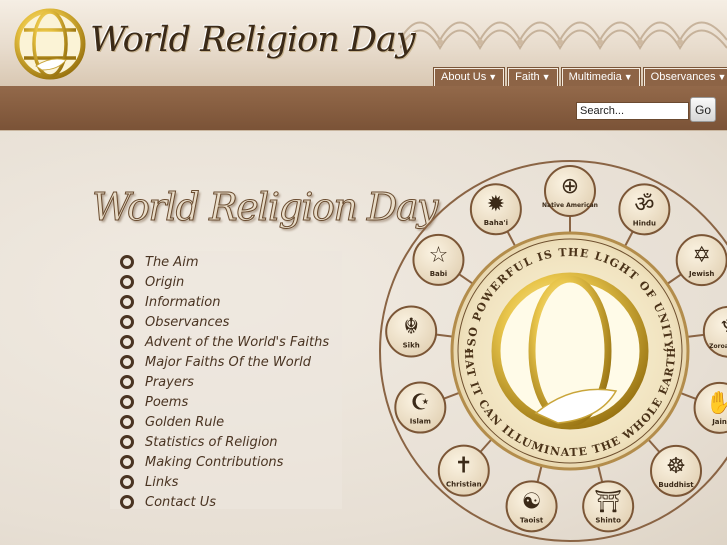 This screenshot has height=545, width=727. Describe the element at coordinates (723, 327) in the screenshot. I see `fire-altar-icon: ♆` at that location.